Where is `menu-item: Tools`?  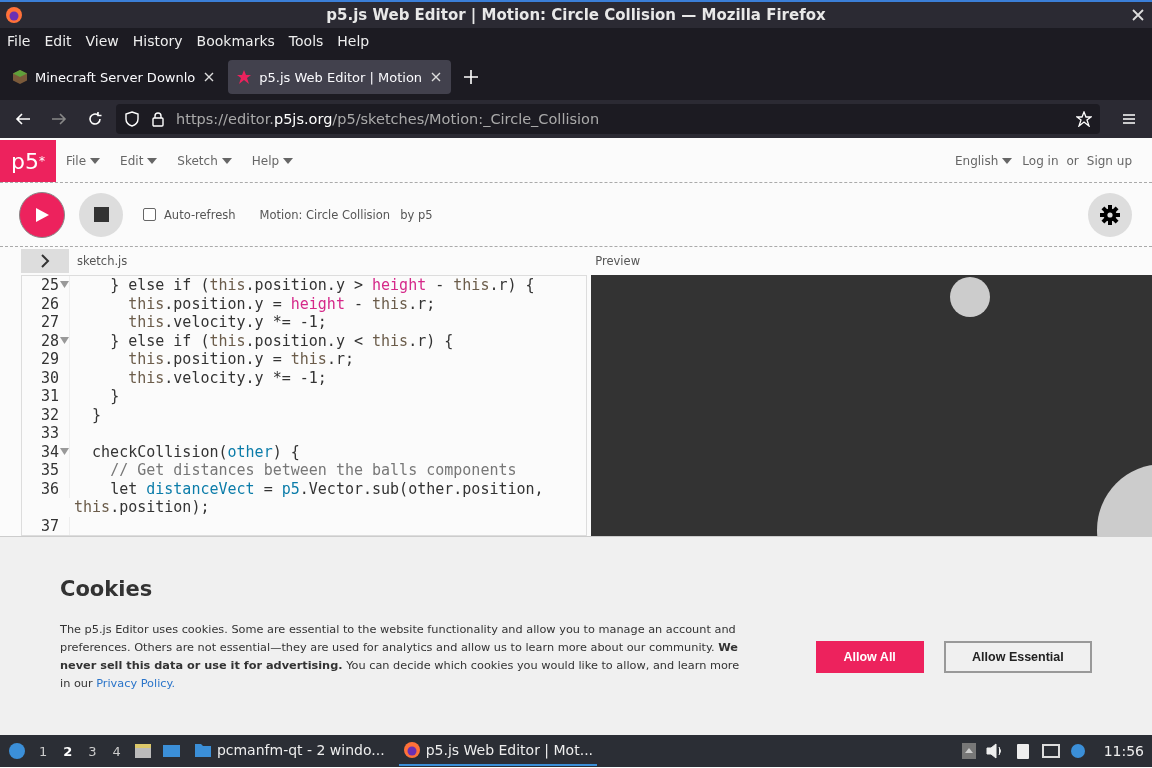
menu-item: Tools is located at coordinates (306, 41).